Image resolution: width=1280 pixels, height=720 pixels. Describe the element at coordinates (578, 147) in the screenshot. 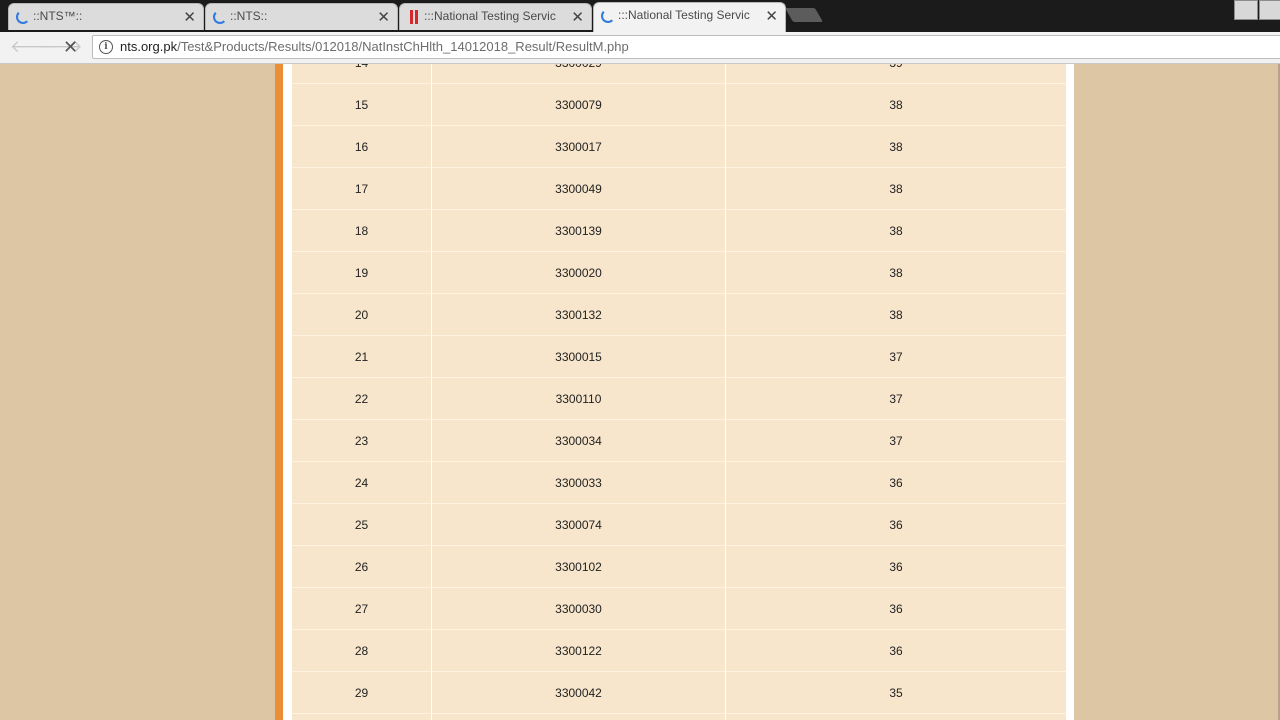

I see `roll-number-cell: 3300017` at that location.